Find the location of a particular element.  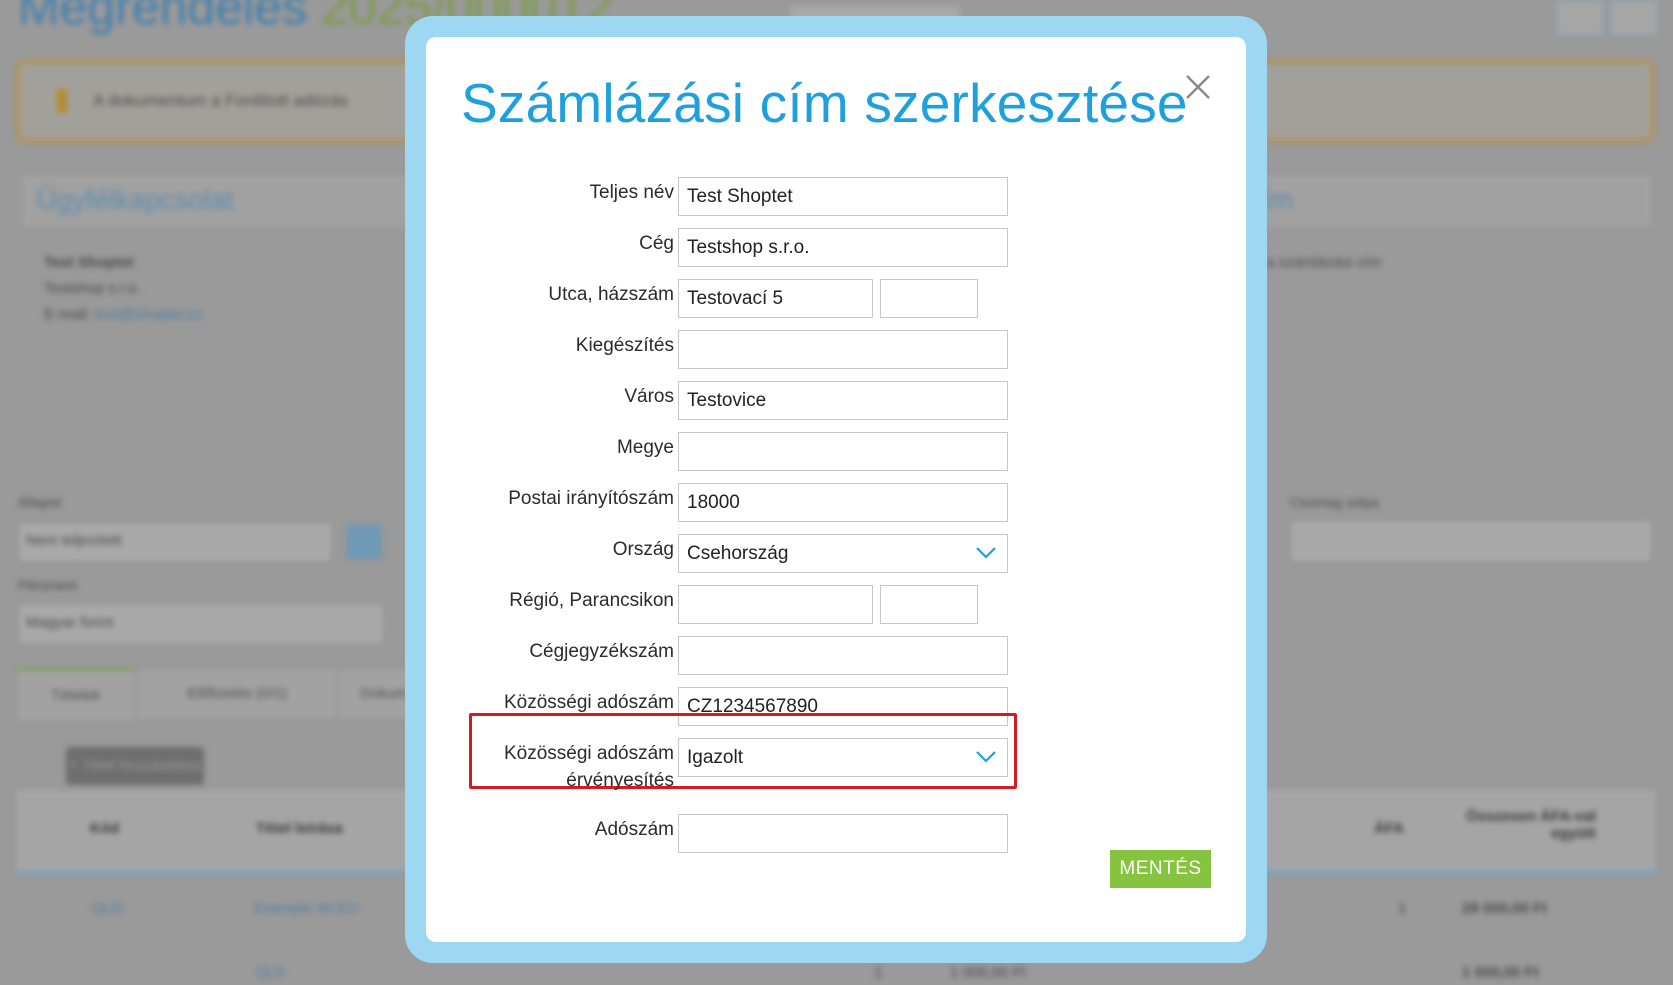

full-name-label: Teljes név is located at coordinates (632, 192).